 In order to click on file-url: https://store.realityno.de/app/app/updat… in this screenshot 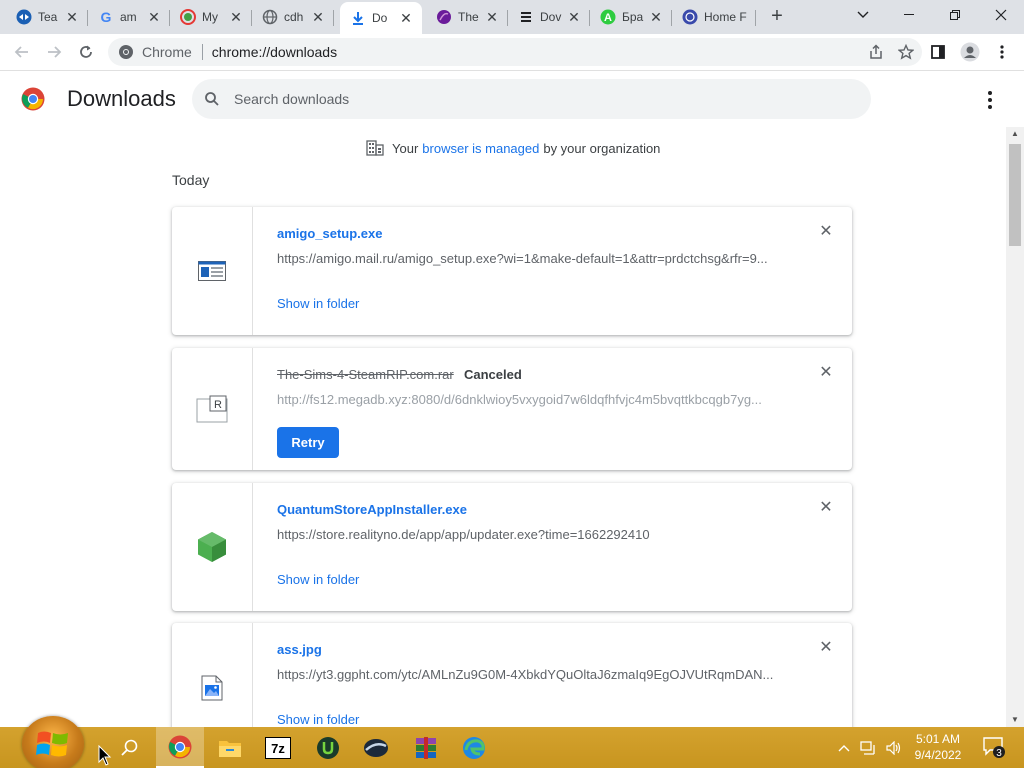, I will do `click(527, 534)`.